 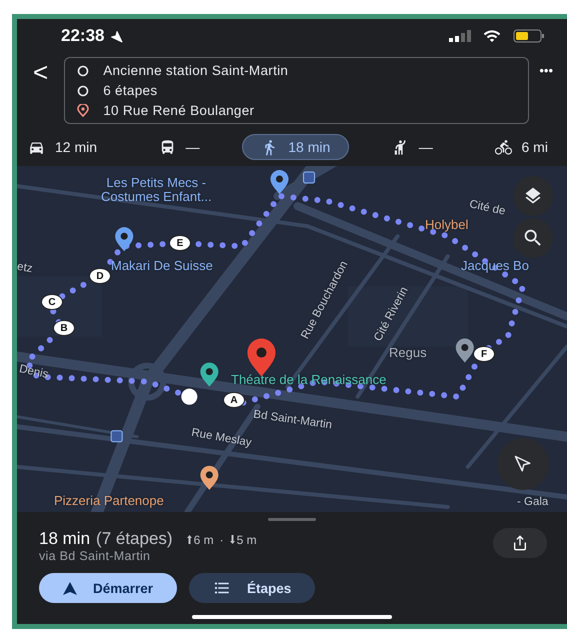 I want to click on map-label: Théatre de la Renaissance, so click(x=308, y=380).